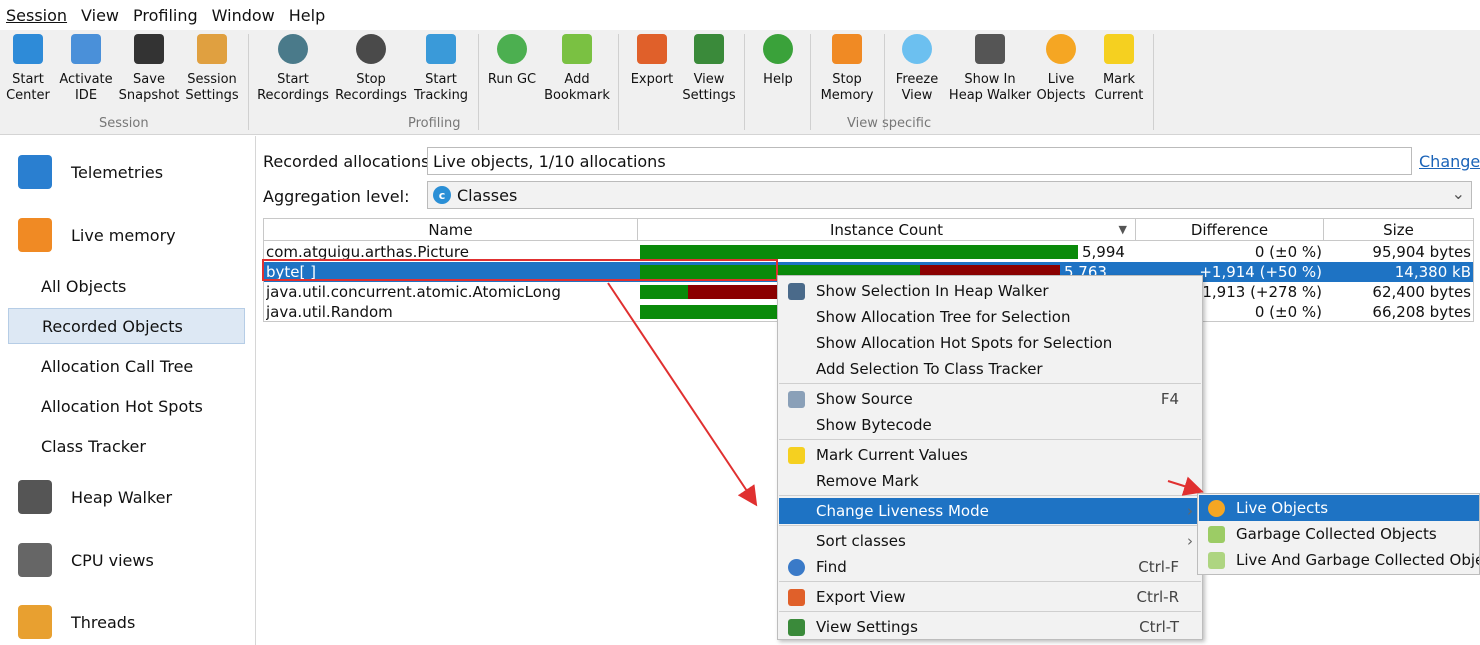 This screenshot has width=1480, height=645. I want to click on cell-size: 66,208 bytes, so click(1421, 312).